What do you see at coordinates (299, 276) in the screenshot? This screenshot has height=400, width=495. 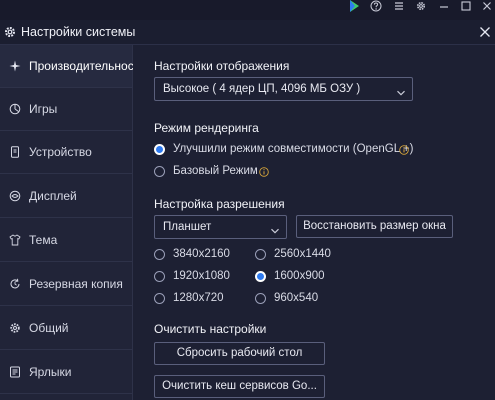 I see `resolution-1600-label: 1600x900` at bounding box center [299, 276].